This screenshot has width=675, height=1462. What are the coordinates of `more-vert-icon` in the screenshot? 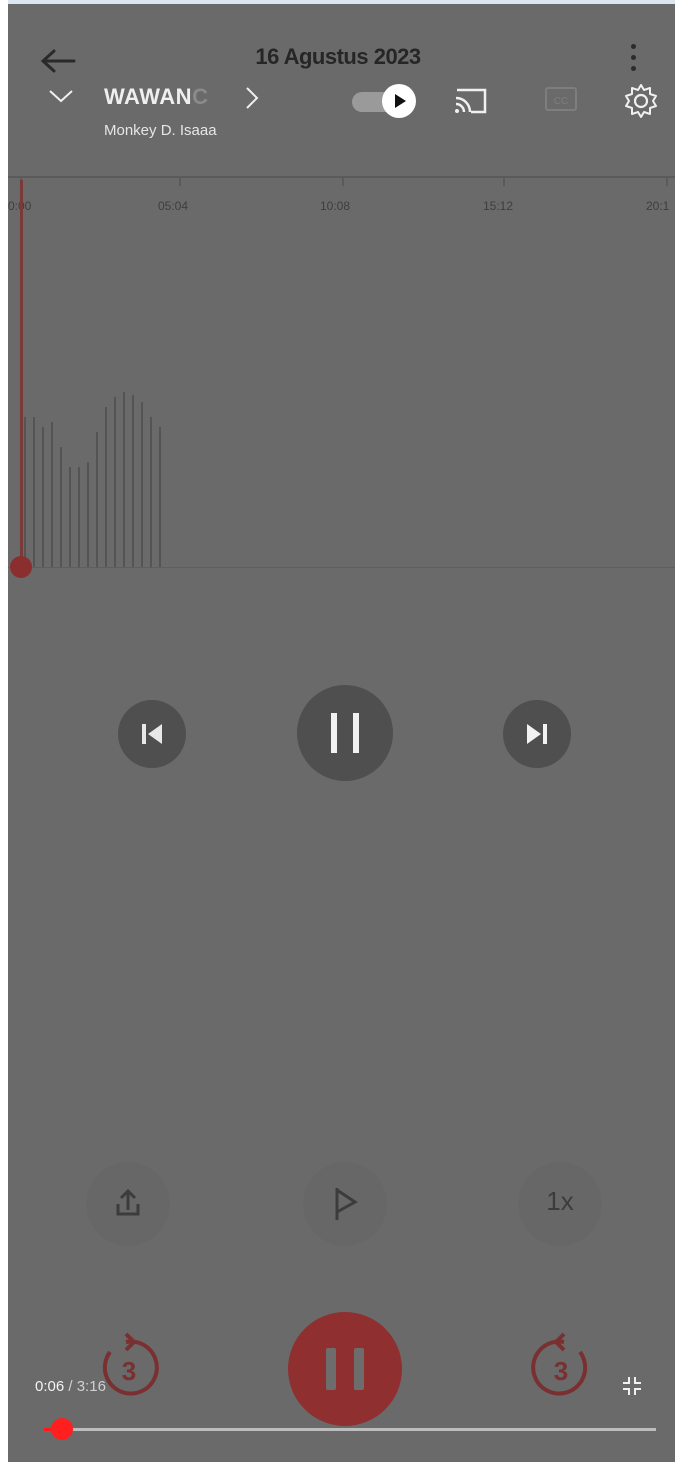 It's located at (633, 62).